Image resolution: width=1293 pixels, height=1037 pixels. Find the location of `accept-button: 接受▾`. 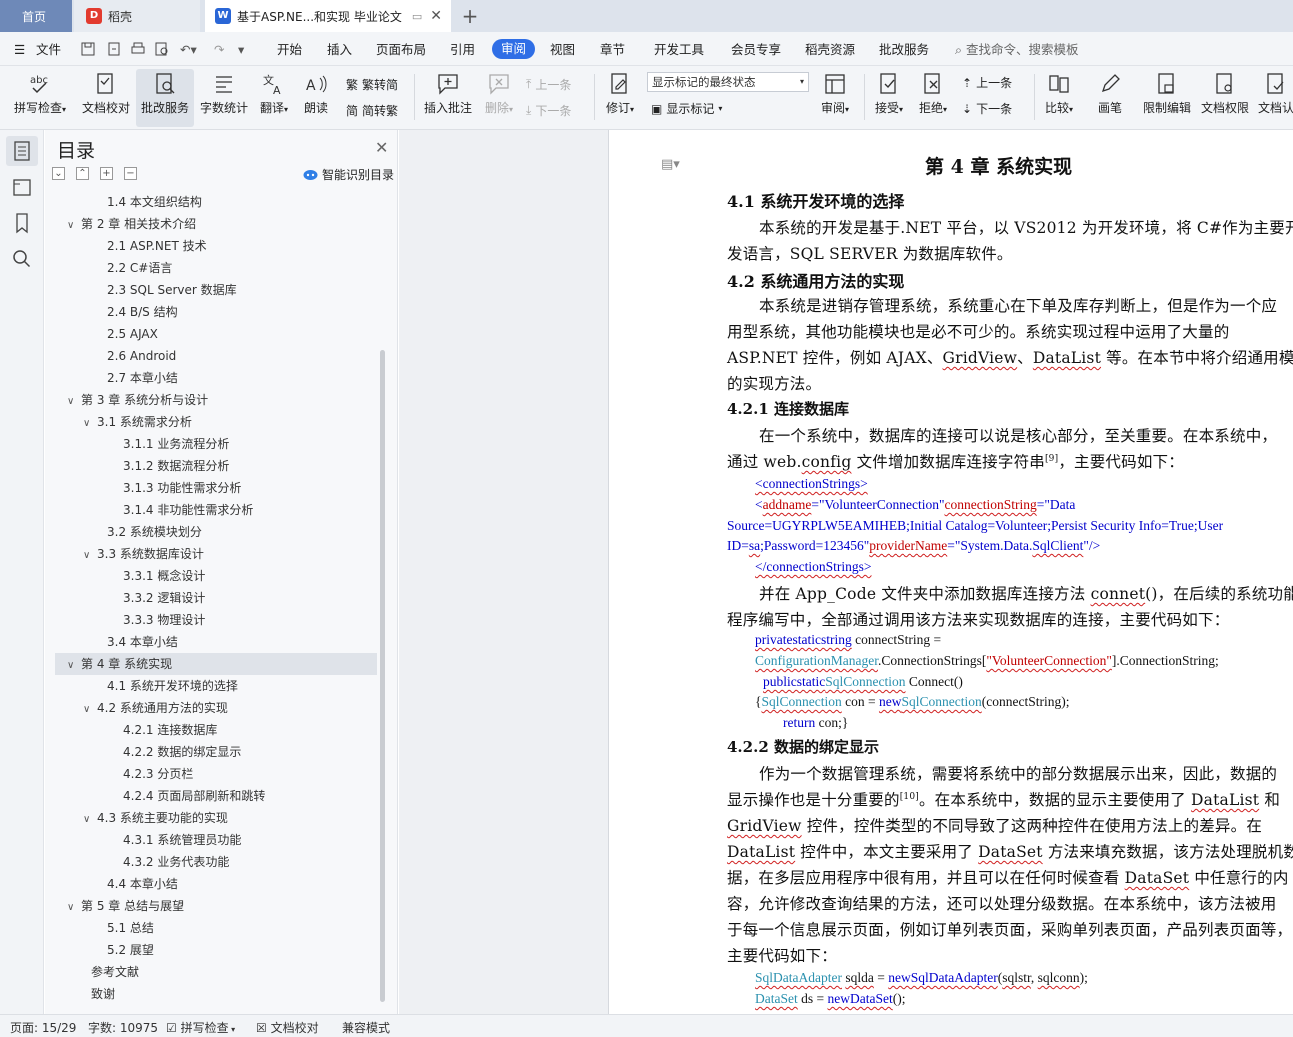

accept-button: 接受▾ is located at coordinates (889, 94).